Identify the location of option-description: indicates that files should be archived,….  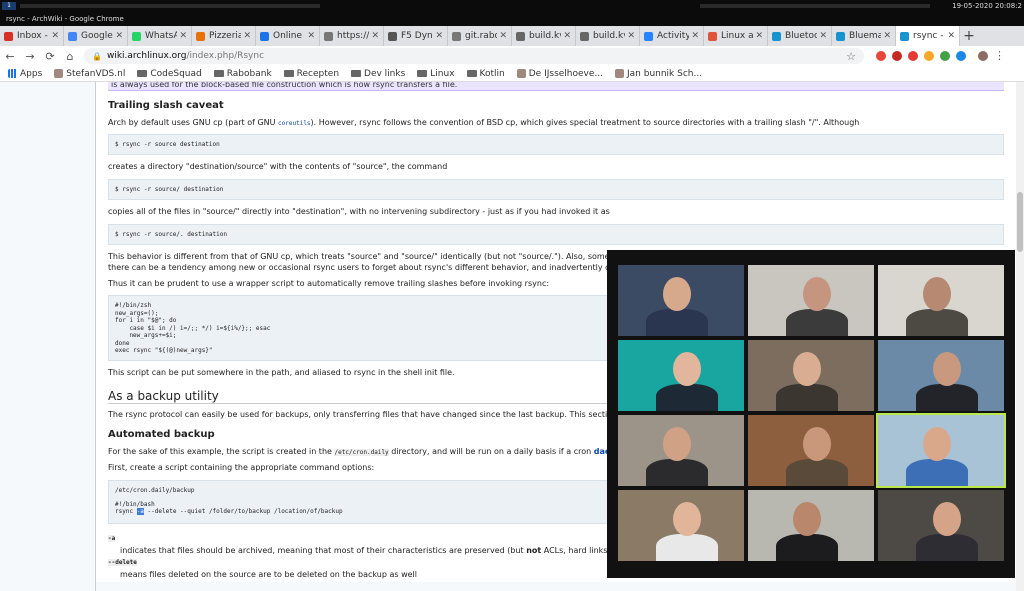
(379, 550).